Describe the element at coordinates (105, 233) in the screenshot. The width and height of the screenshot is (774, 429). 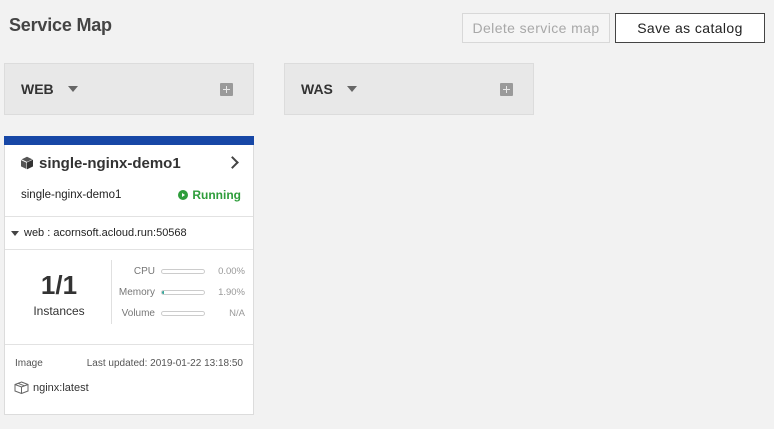
I see `endpoint-text: web : acornsoft.acloud.run:50568` at that location.